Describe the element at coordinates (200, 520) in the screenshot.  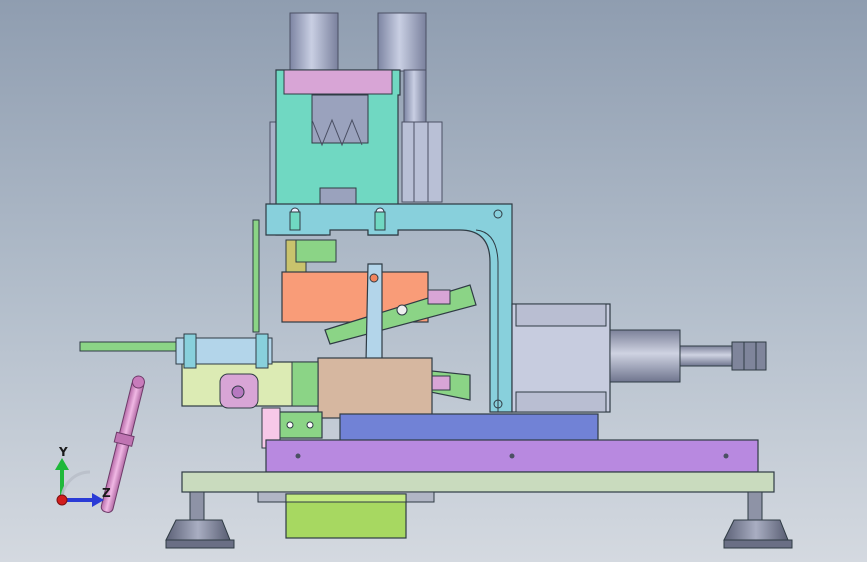
I see `left-foot` at that location.